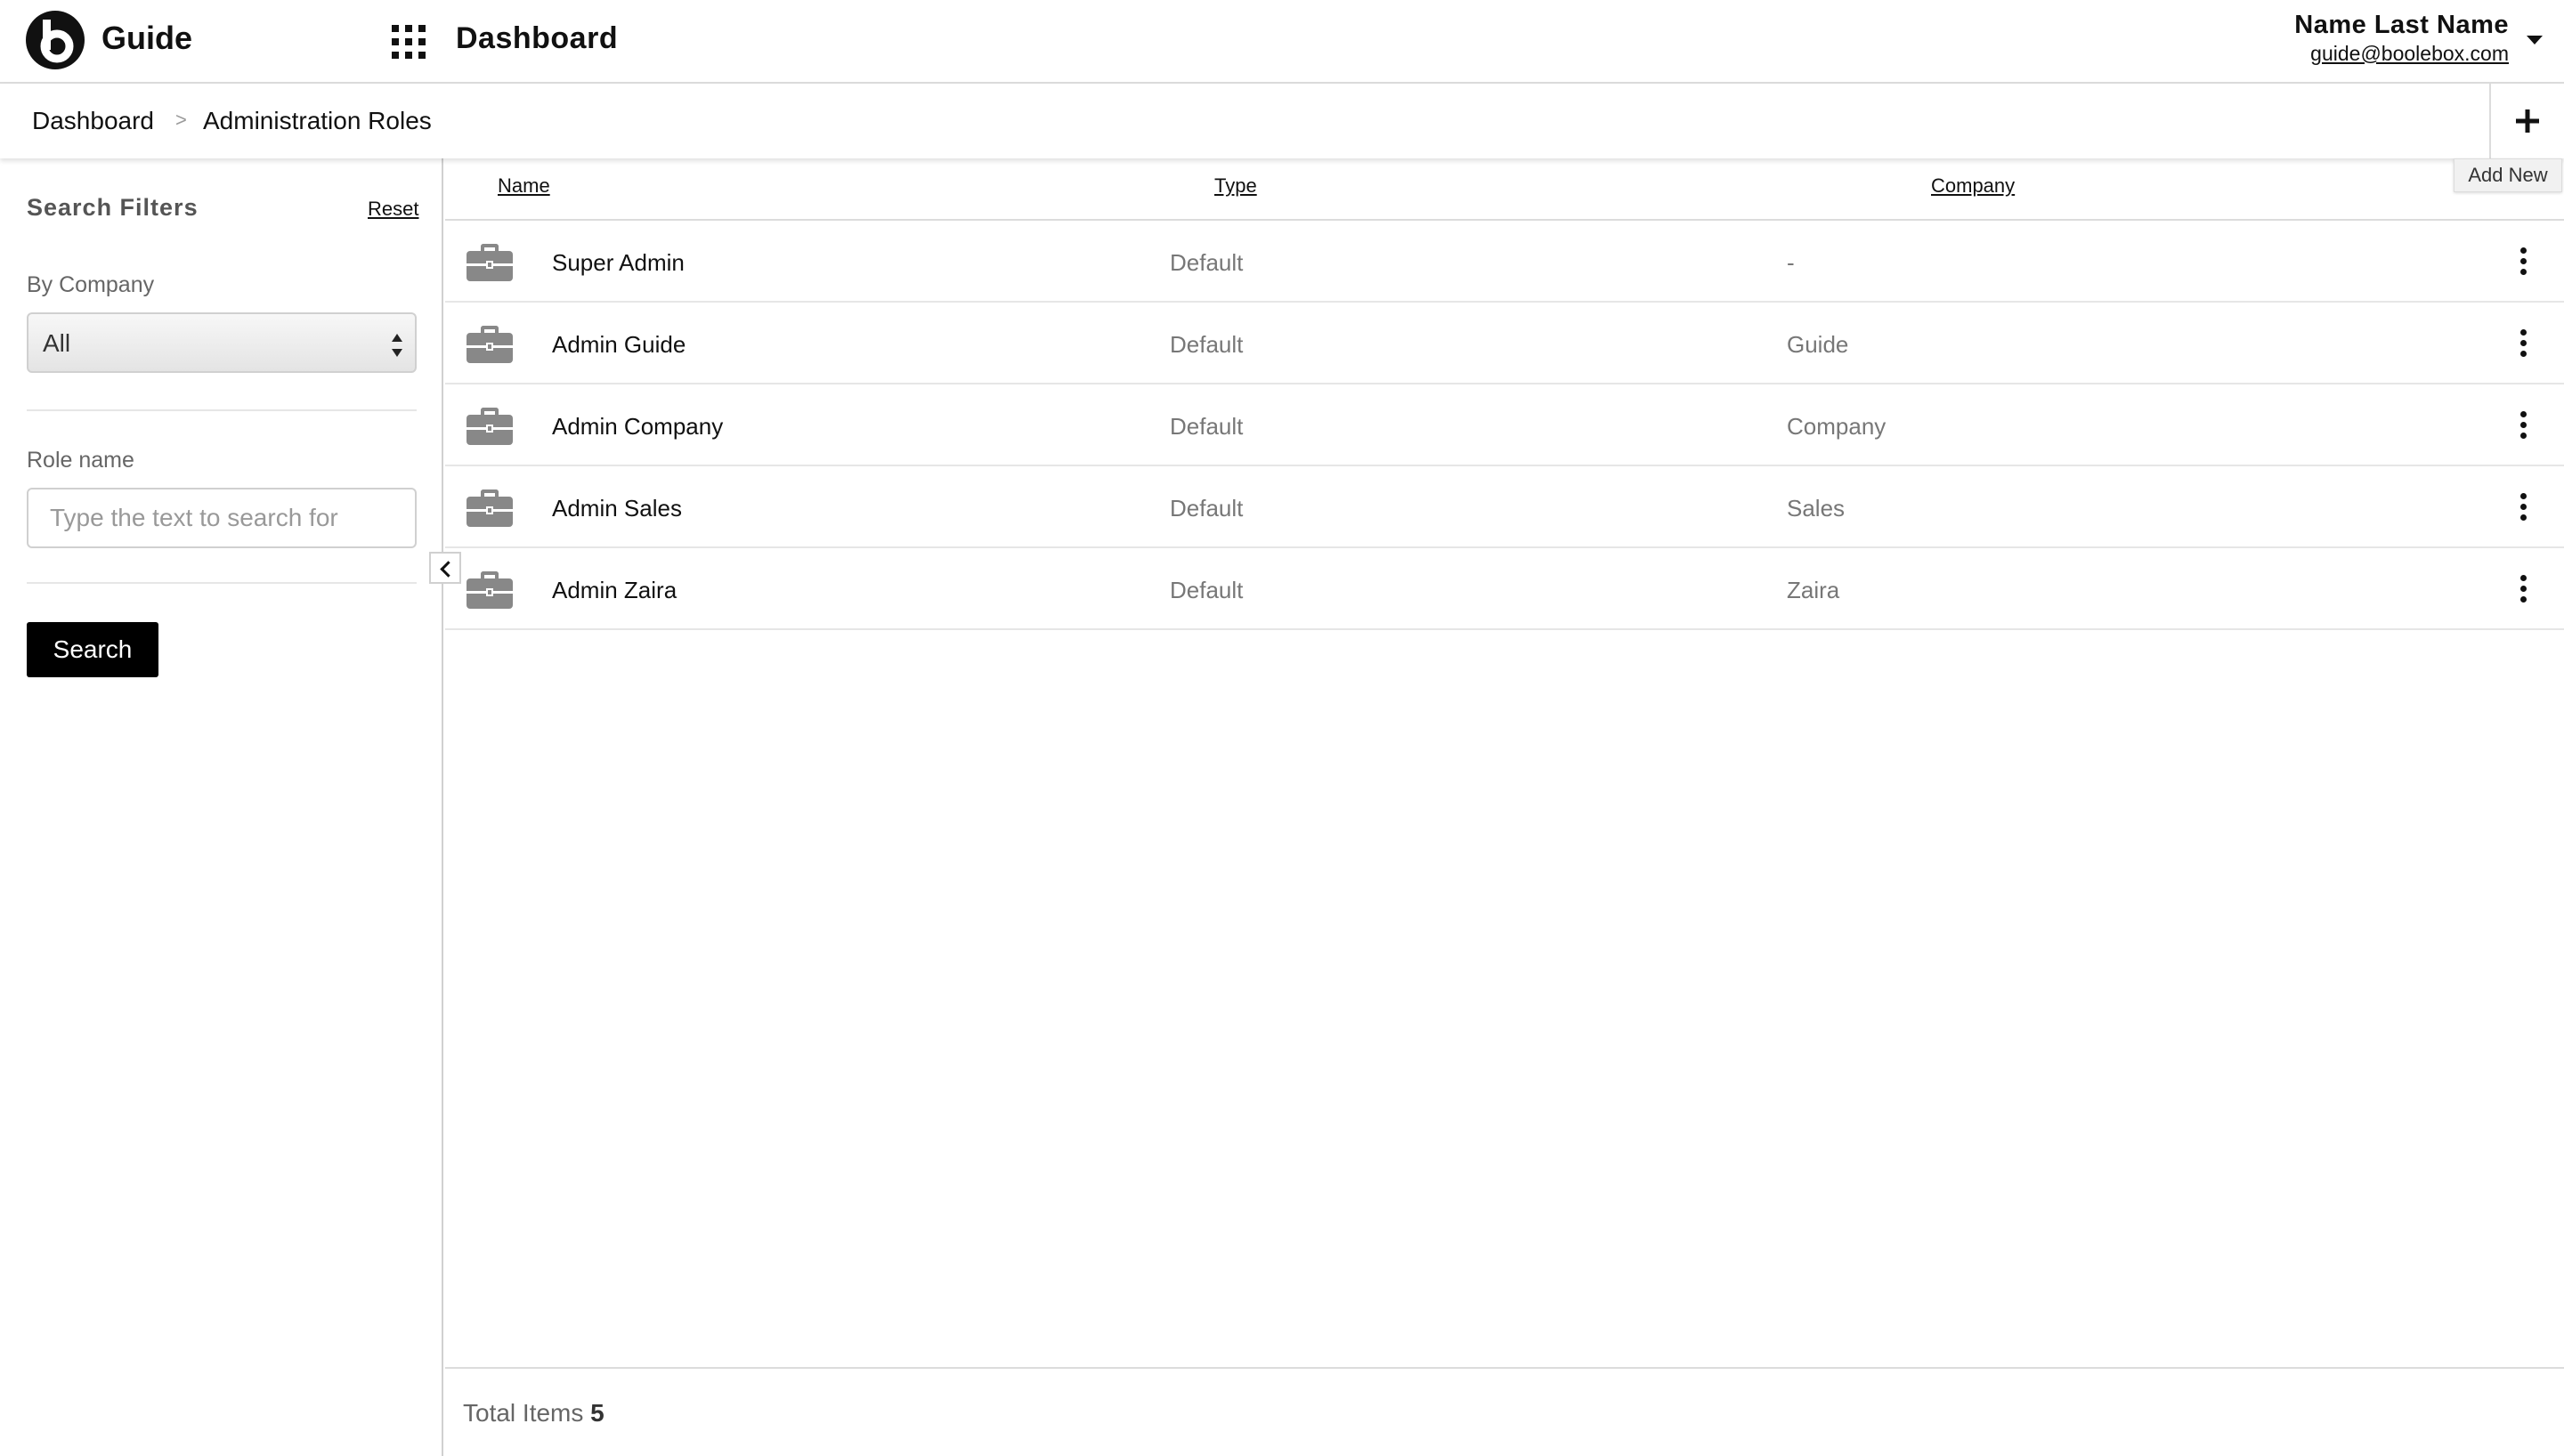 Image resolution: width=2564 pixels, height=1456 pixels. What do you see at coordinates (1791, 262) in the screenshot?
I see `role-company: -` at bounding box center [1791, 262].